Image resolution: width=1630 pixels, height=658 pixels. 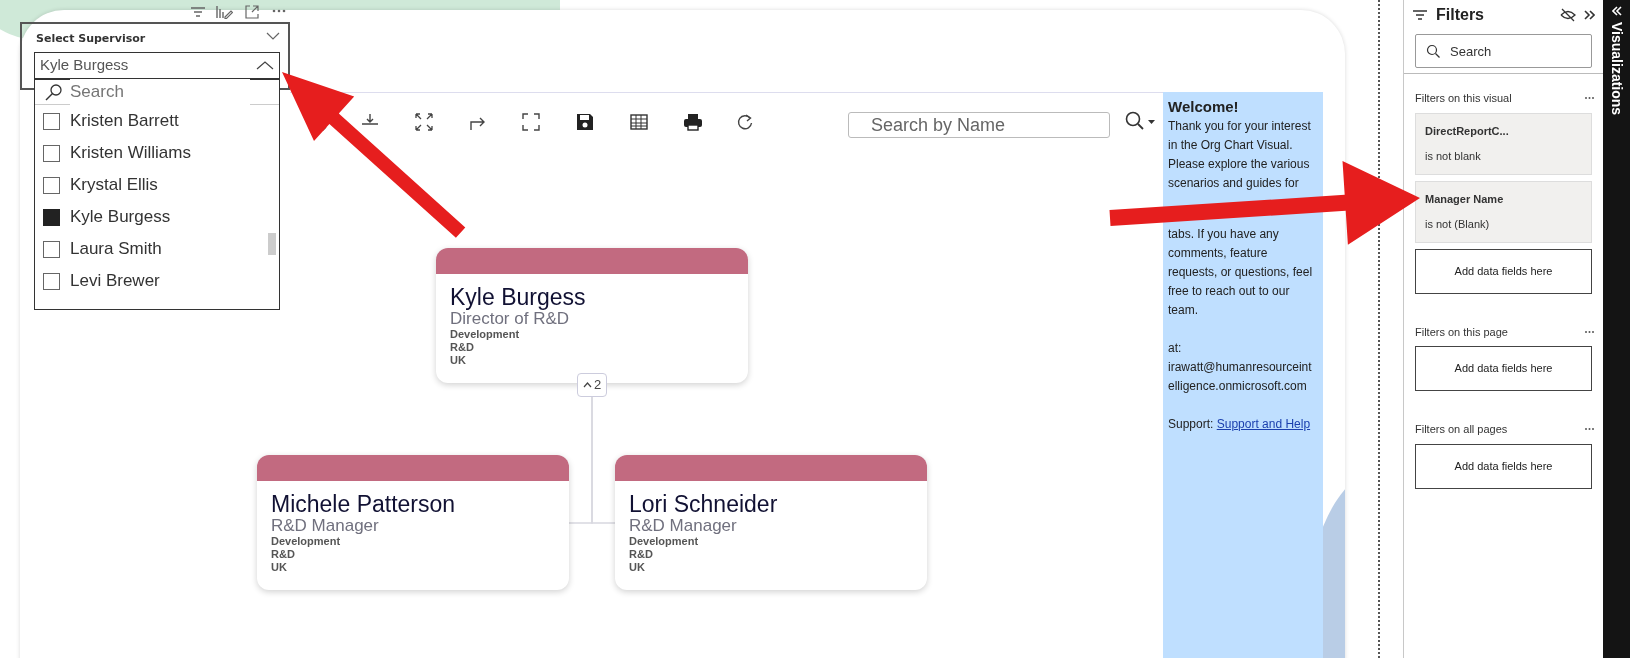 I want to click on support-link: Support and Help, so click(x=1263, y=424).